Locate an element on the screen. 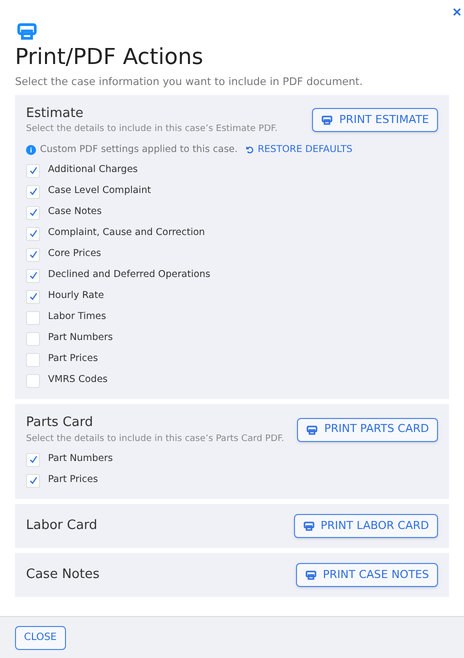 Image resolution: width=464 pixels, height=658 pixels. option-label: Core Prices is located at coordinates (75, 254).